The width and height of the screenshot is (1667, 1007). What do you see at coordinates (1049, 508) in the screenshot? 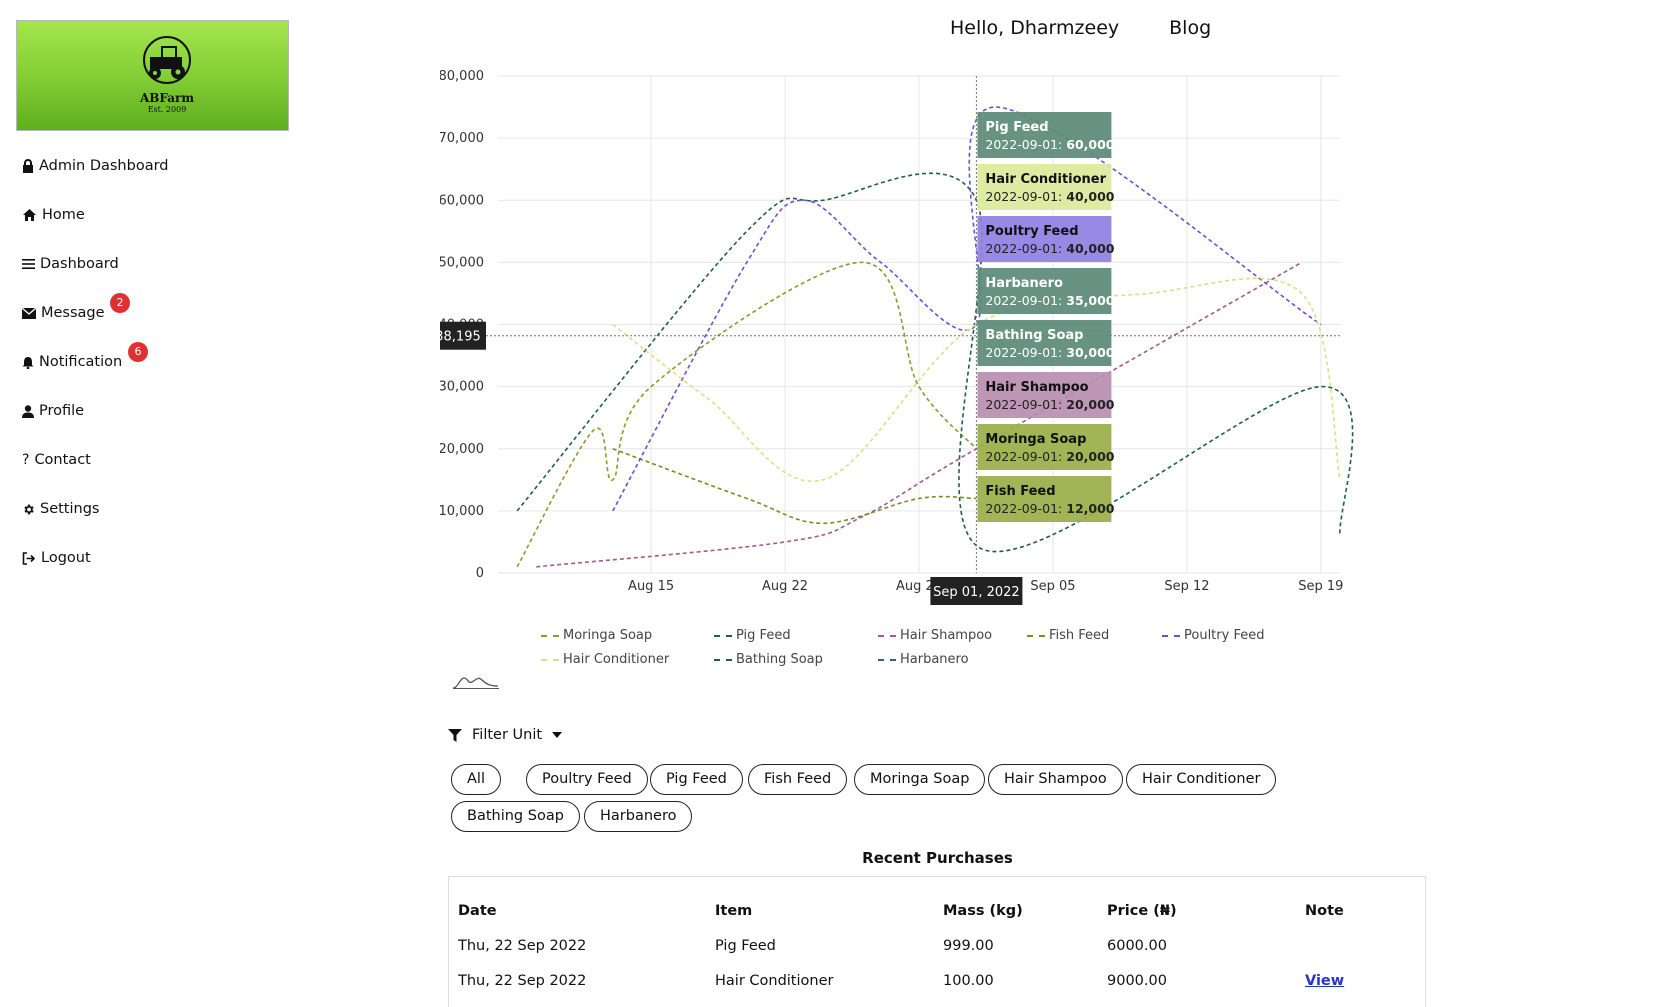
I see `tooltip-value: 2022-09-01: 12,000` at bounding box center [1049, 508].